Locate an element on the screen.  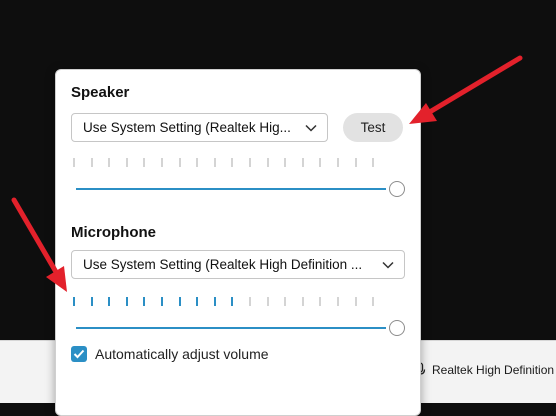
annotation-arrow-test is located at coordinates (466, 89).